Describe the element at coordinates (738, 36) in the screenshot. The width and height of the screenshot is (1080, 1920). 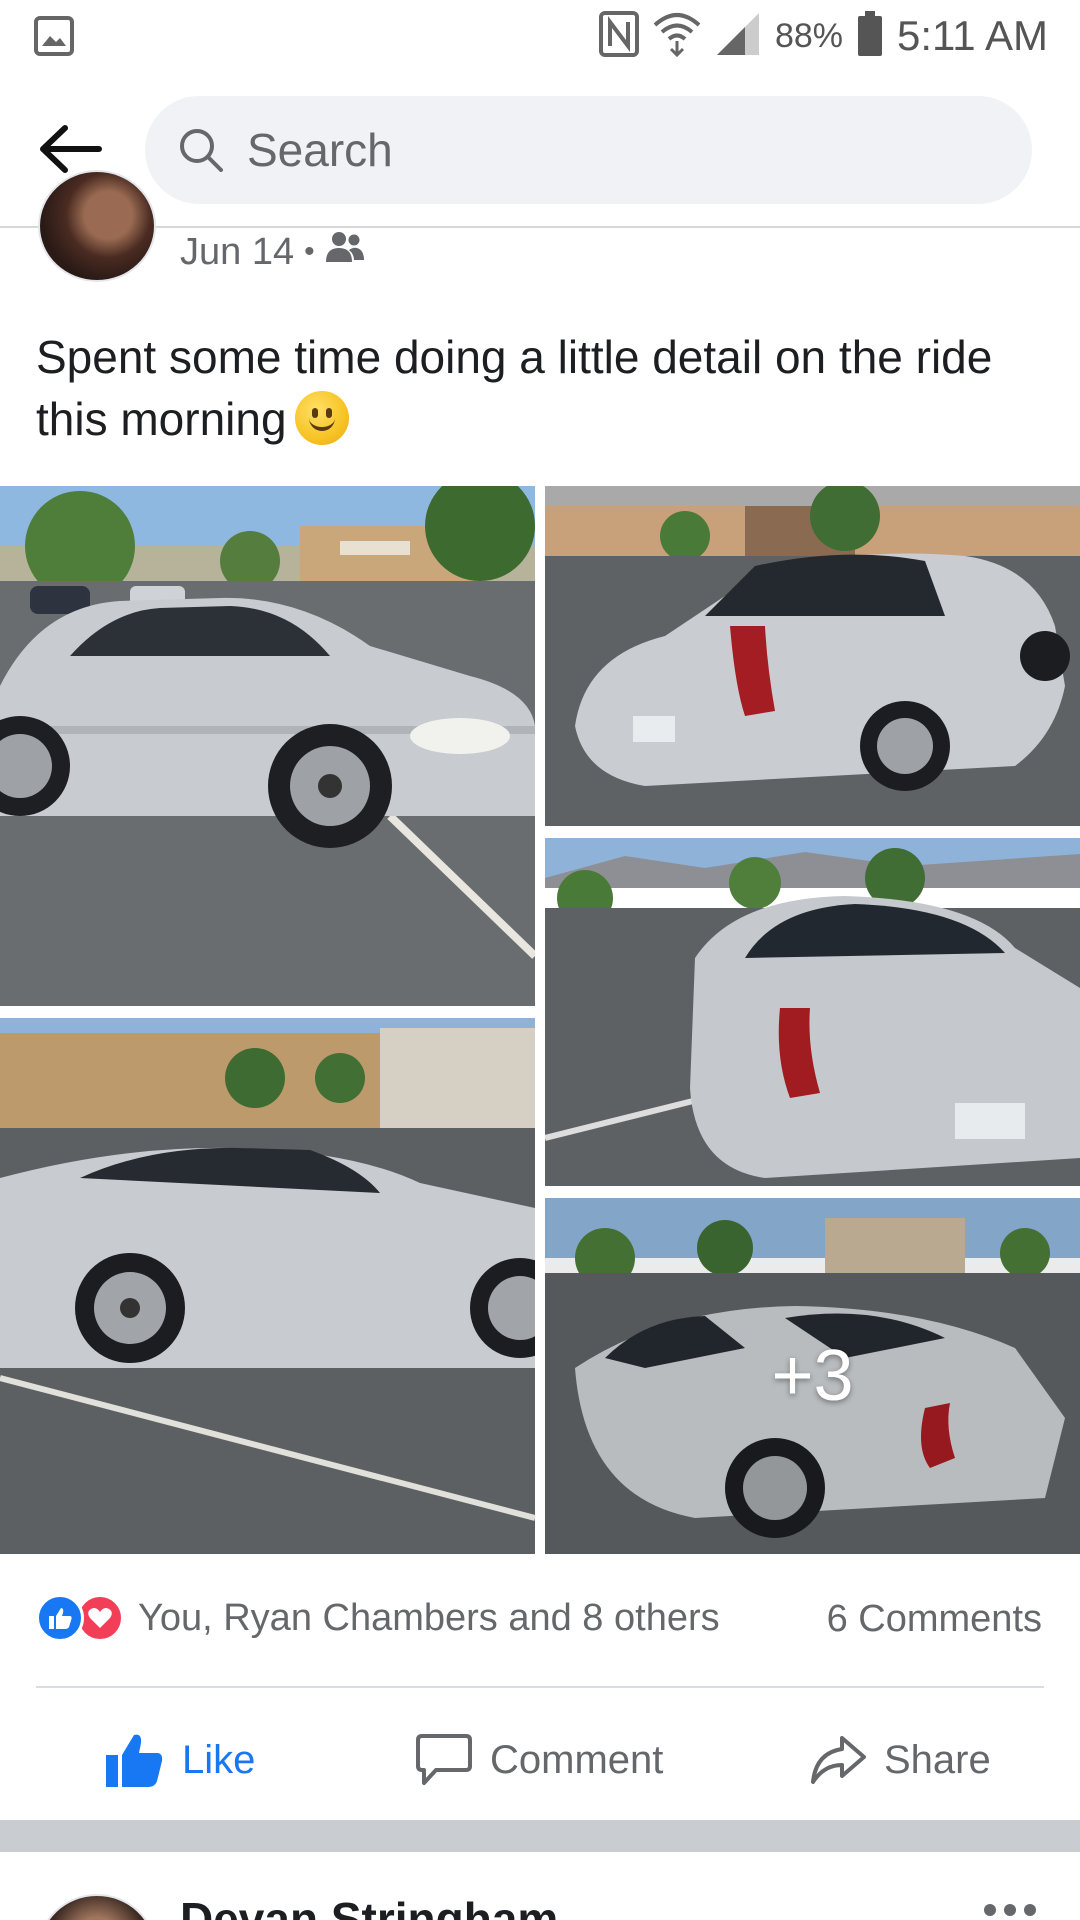
I see `signal-icon` at that location.